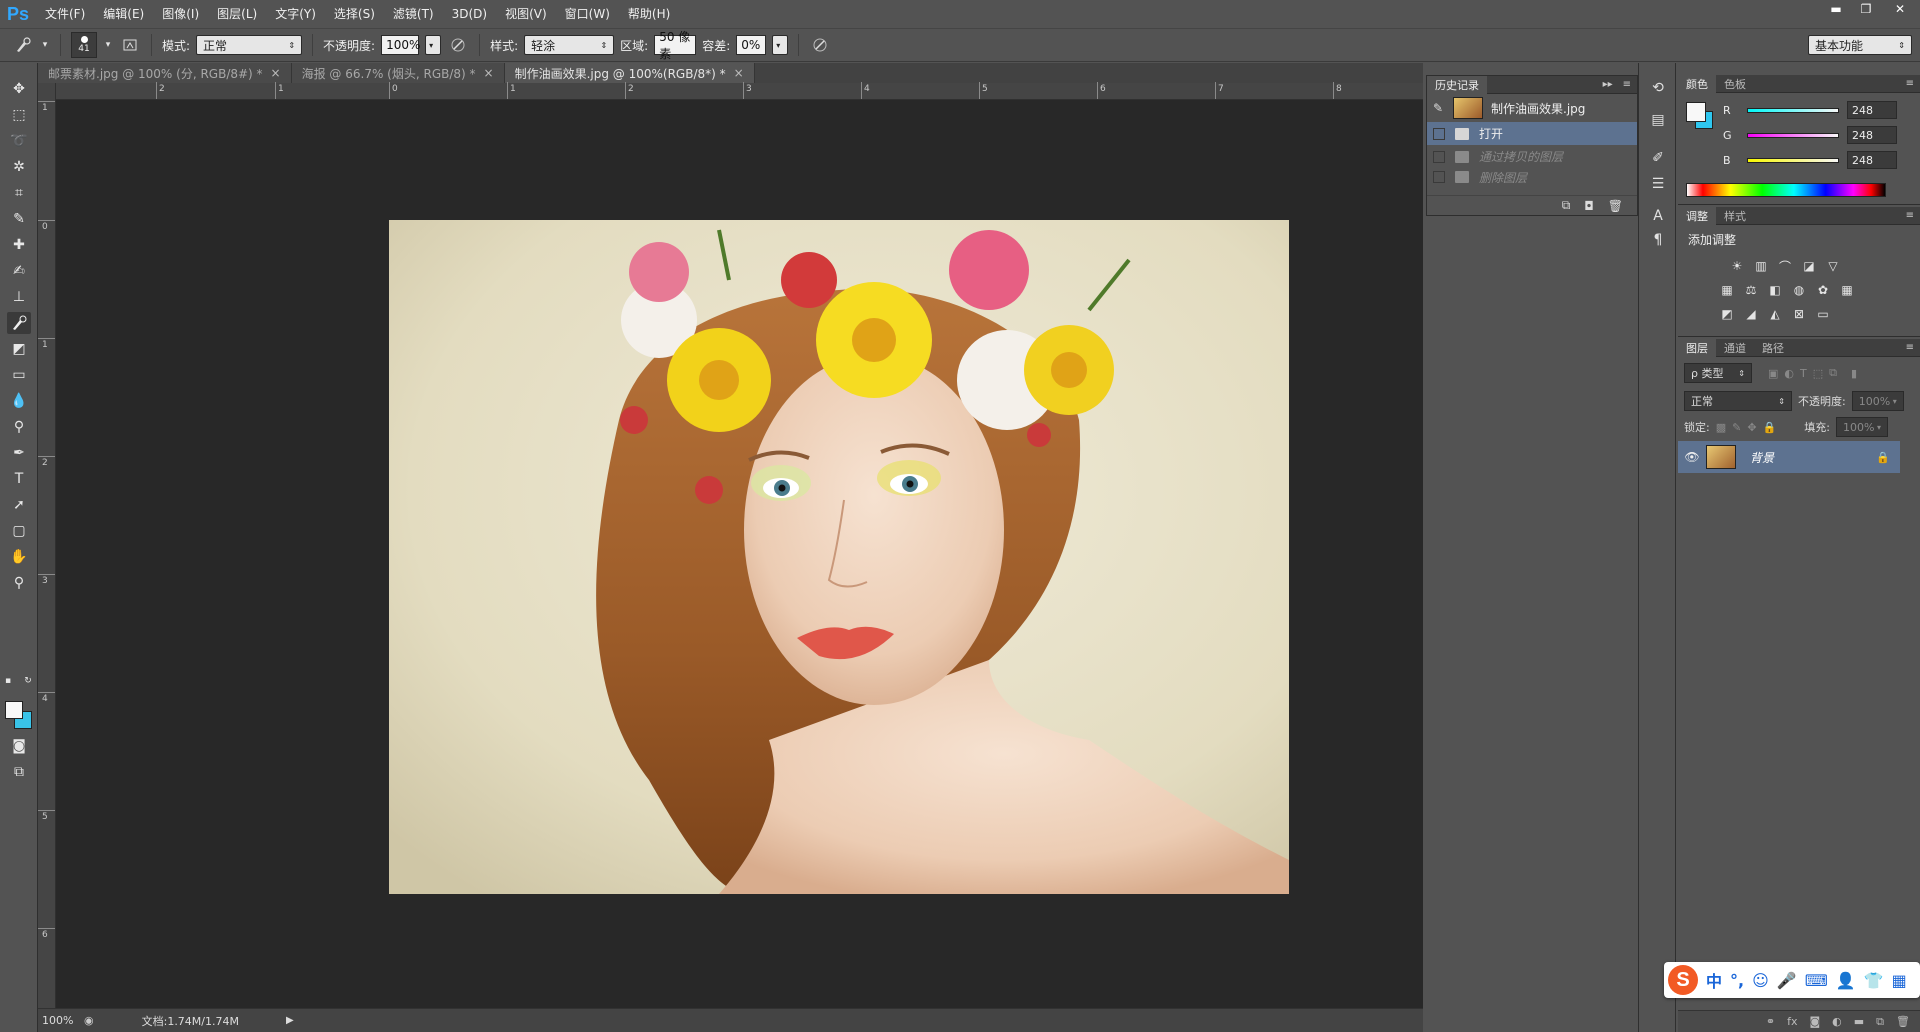  Describe the element at coordinates (1900, 9) in the screenshot. I see `close-button: ✕` at that location.